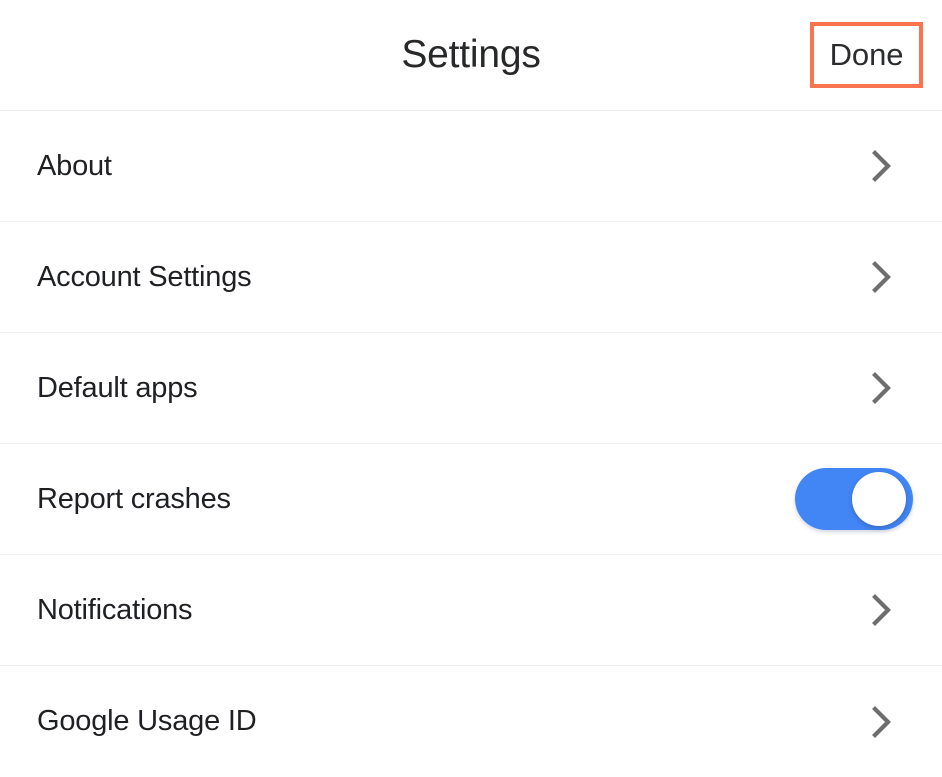 The height and width of the screenshot is (777, 942). Describe the element at coordinates (144, 276) in the screenshot. I see `list-item-label: Account Settings` at that location.